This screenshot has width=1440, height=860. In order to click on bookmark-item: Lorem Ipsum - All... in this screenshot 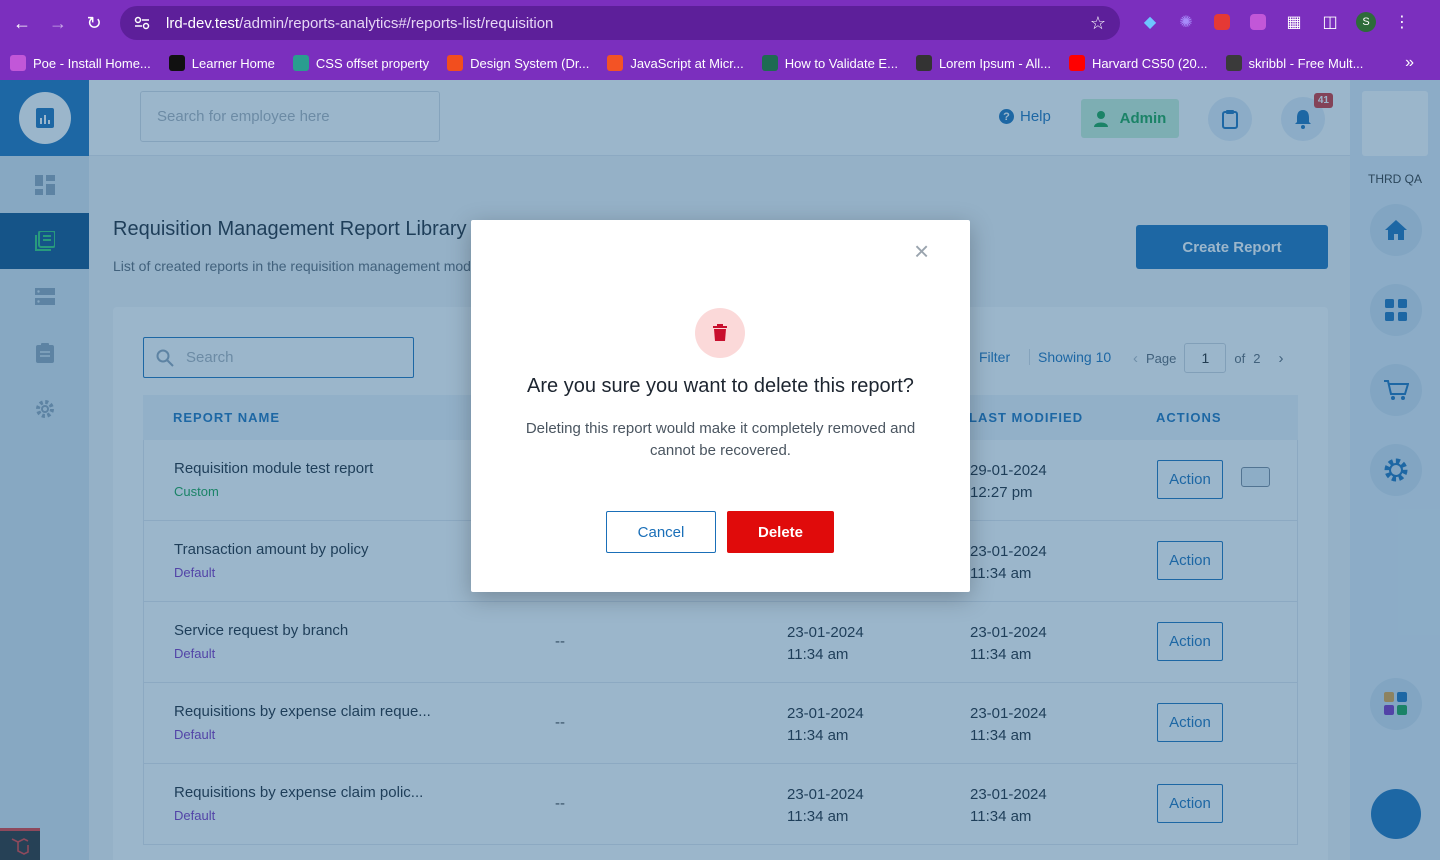, I will do `click(983, 63)`.